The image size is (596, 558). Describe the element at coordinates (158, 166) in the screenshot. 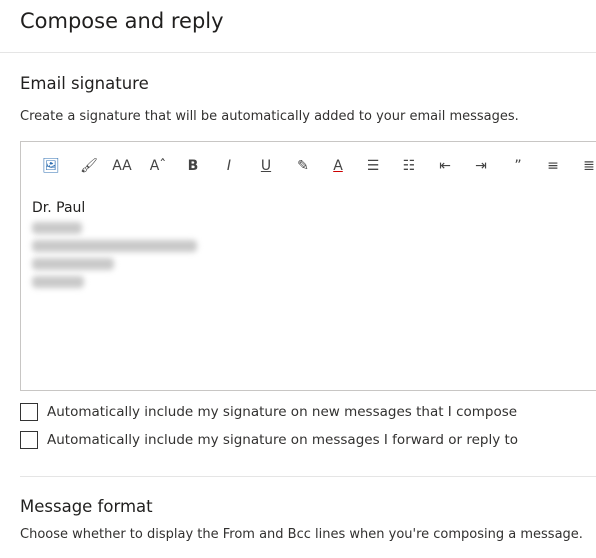

I see `grow-font-icon: Aˆ` at that location.